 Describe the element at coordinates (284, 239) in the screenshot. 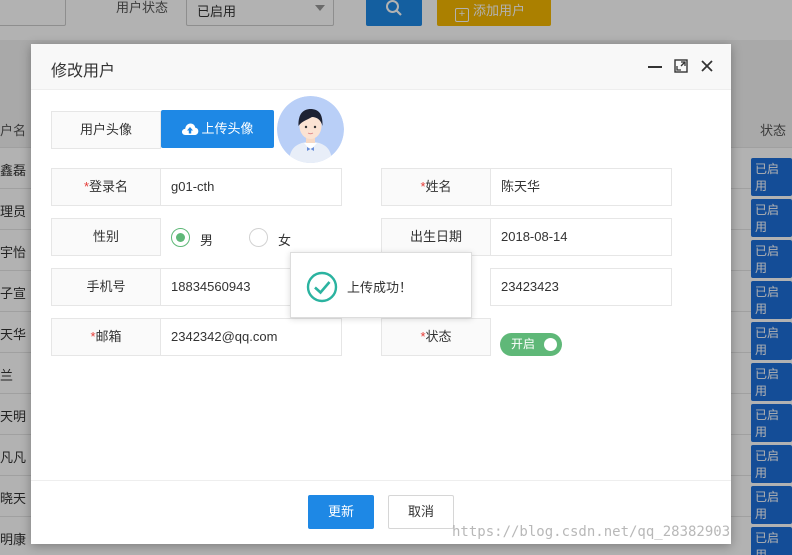

I see `gender-female-label: 女` at that location.